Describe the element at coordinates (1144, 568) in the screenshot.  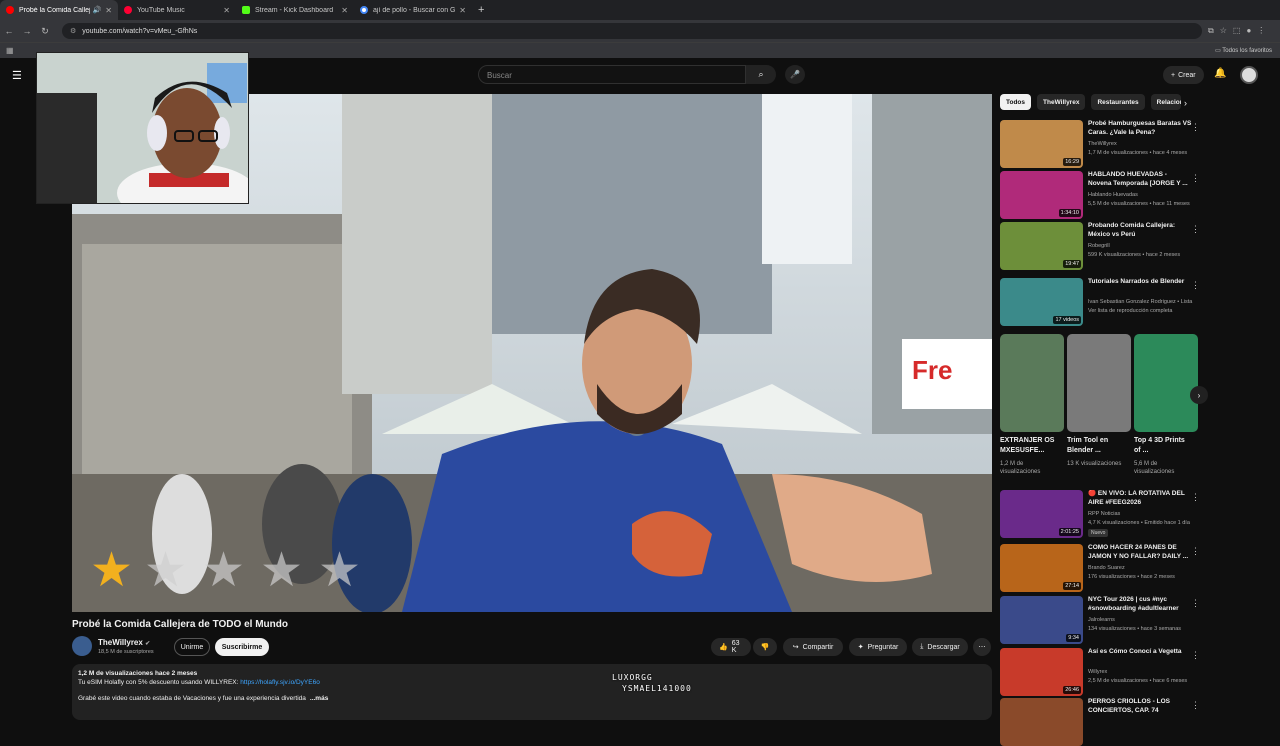
I see `recommendation-channel: Brando Suarez` at that location.